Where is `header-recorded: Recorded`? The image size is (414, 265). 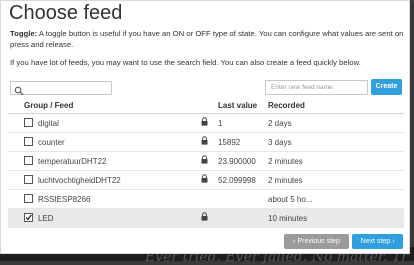
header-recorded: Recorded is located at coordinates (286, 105).